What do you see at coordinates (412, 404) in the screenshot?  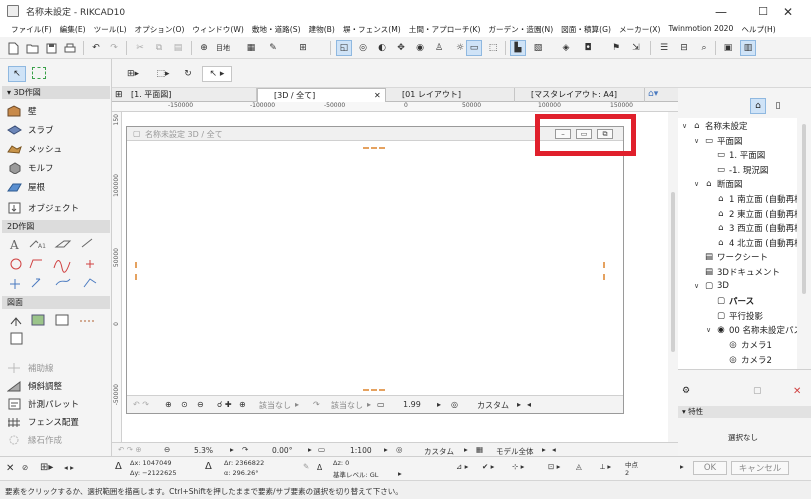 I see `scale-value: 1.99` at bounding box center [412, 404].